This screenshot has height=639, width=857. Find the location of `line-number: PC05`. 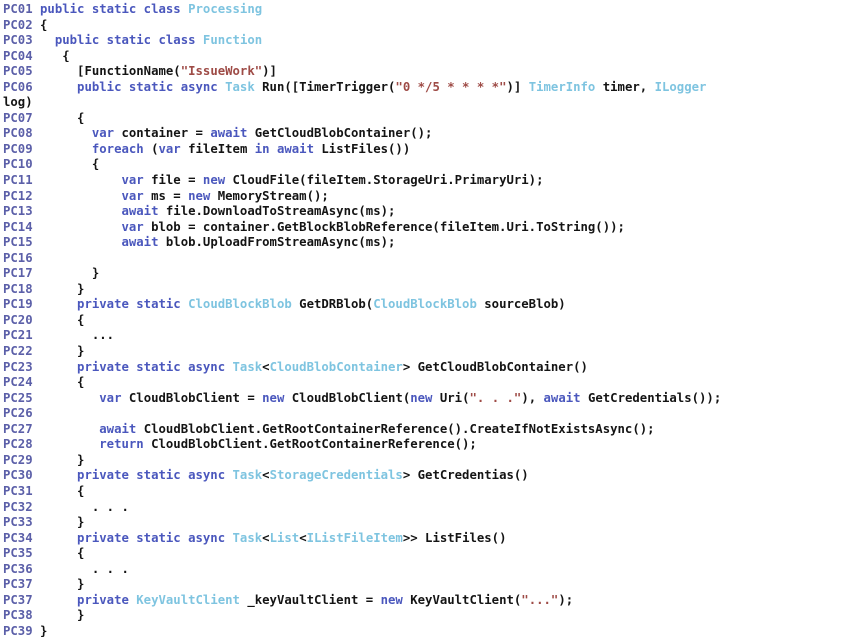

line-number: PC05 is located at coordinates (18, 71).